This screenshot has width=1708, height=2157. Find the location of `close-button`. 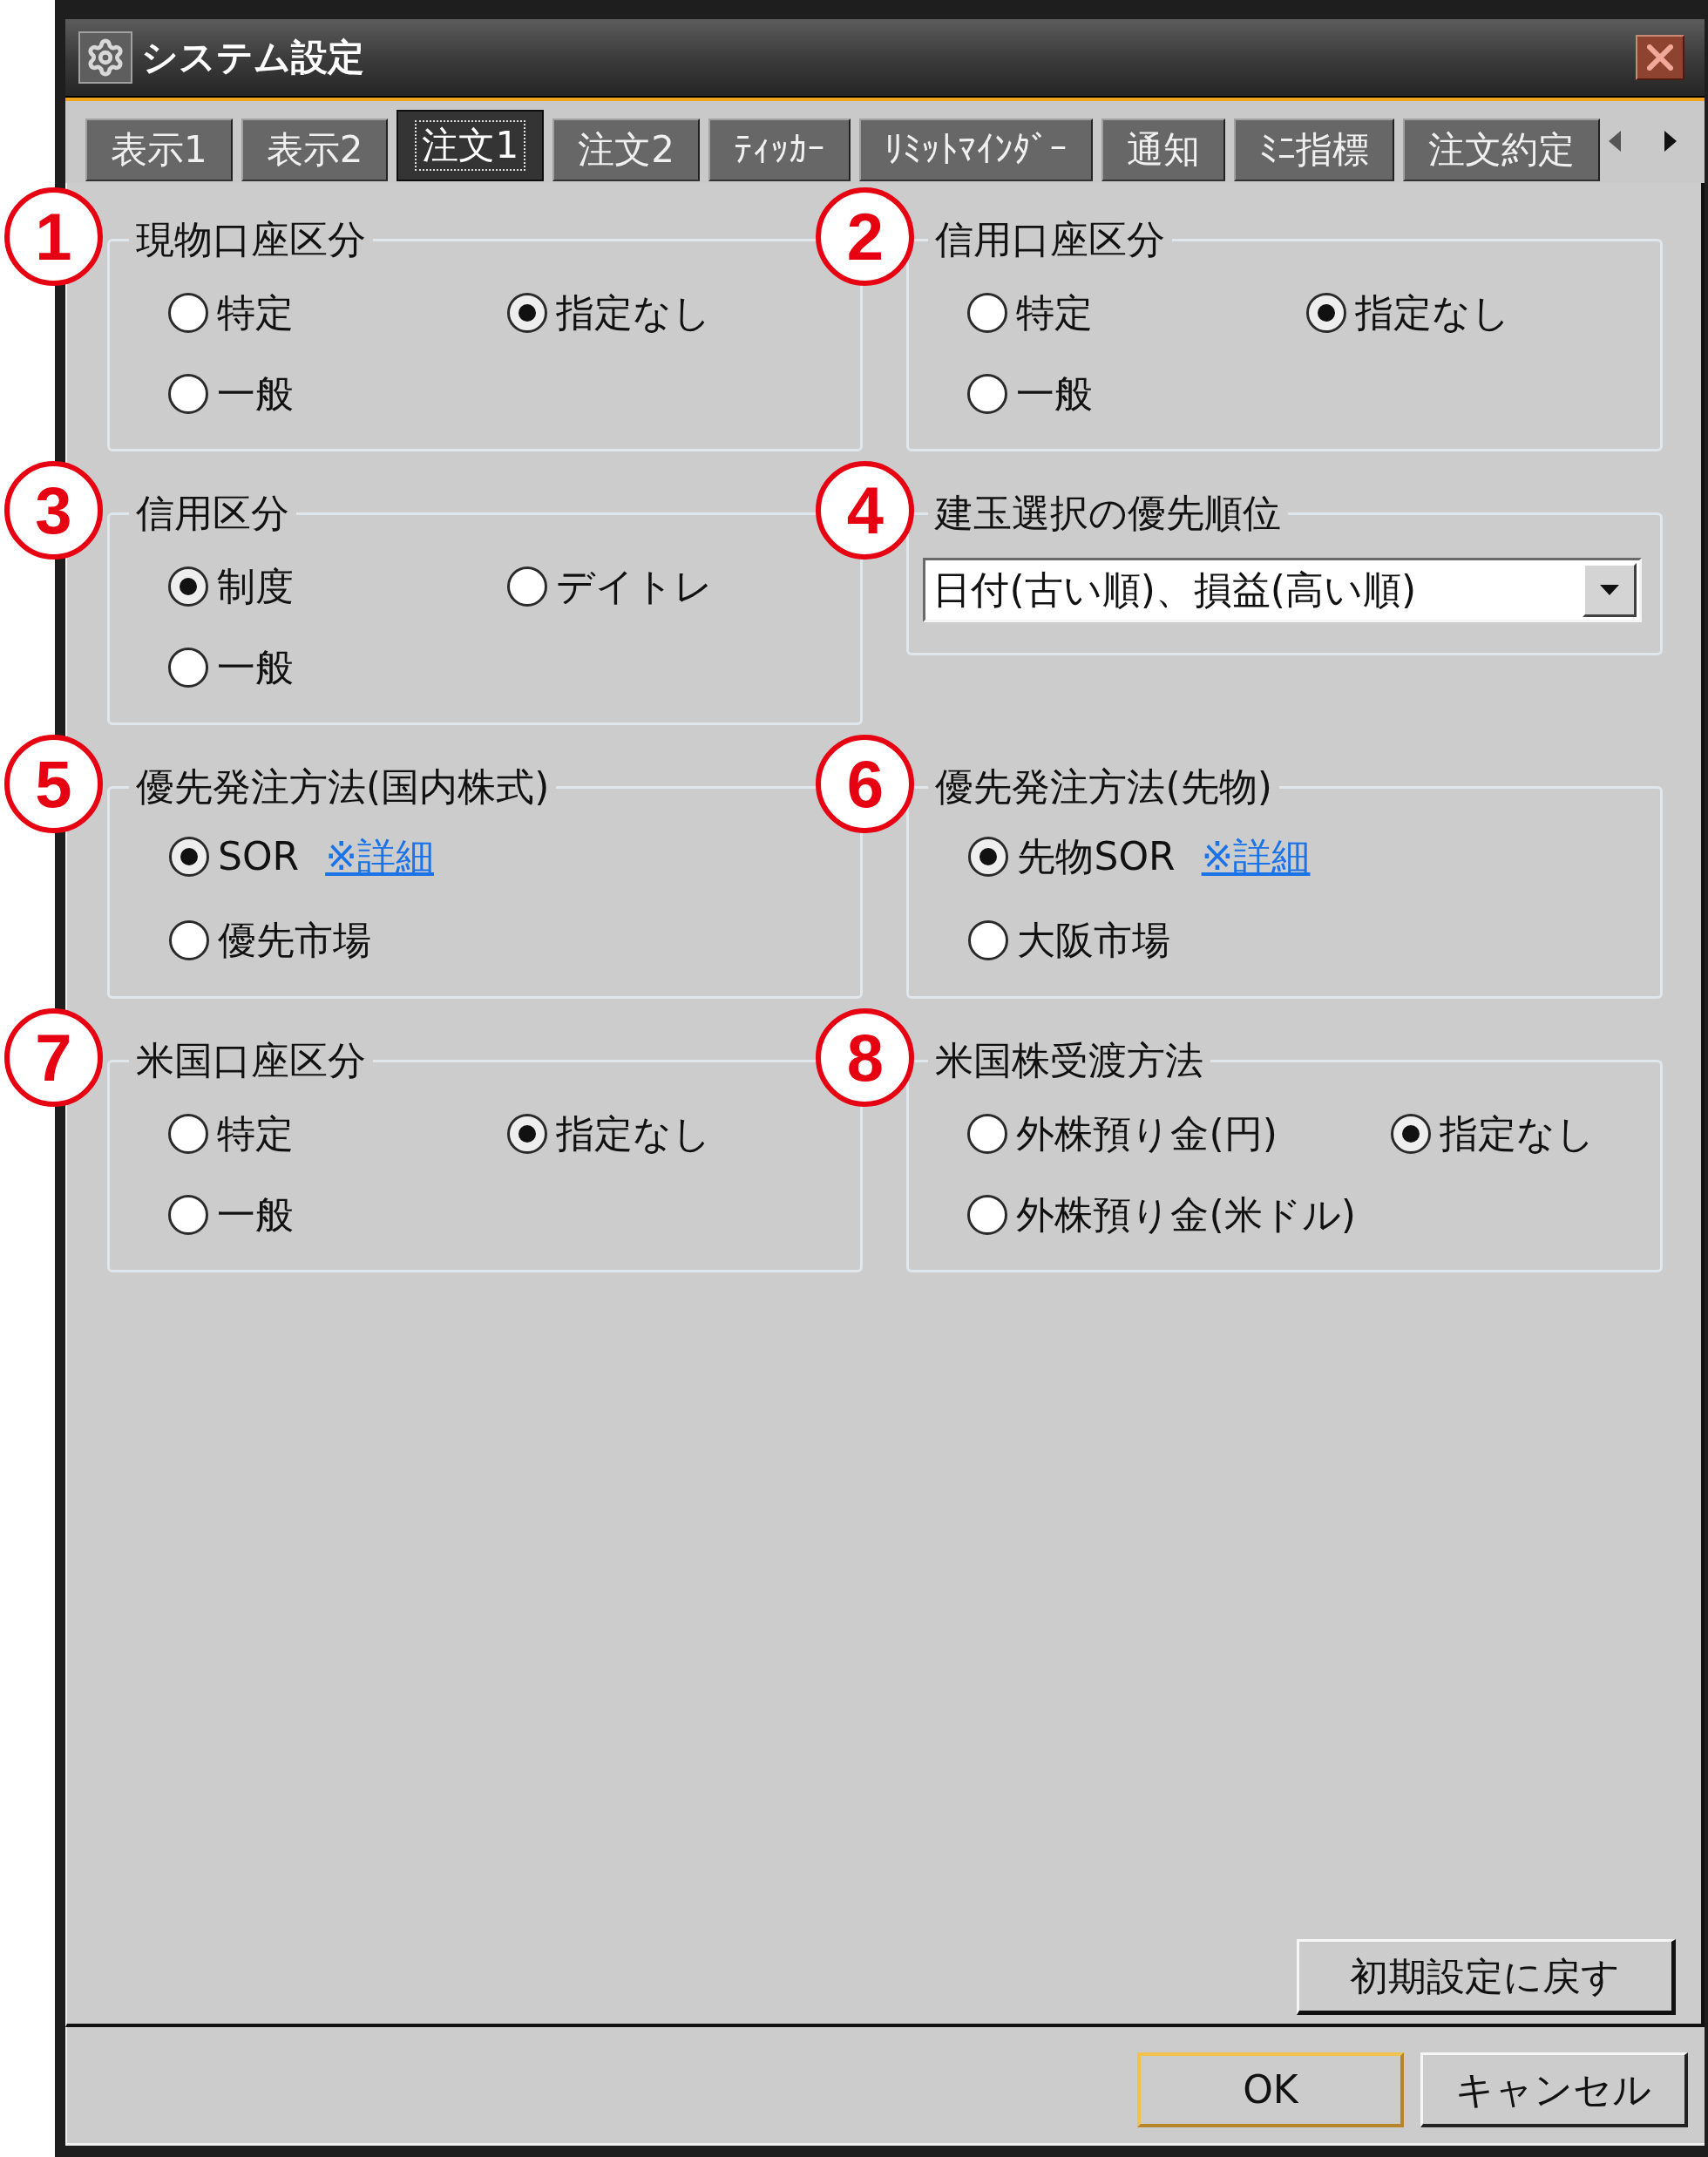

close-button is located at coordinates (1659, 57).